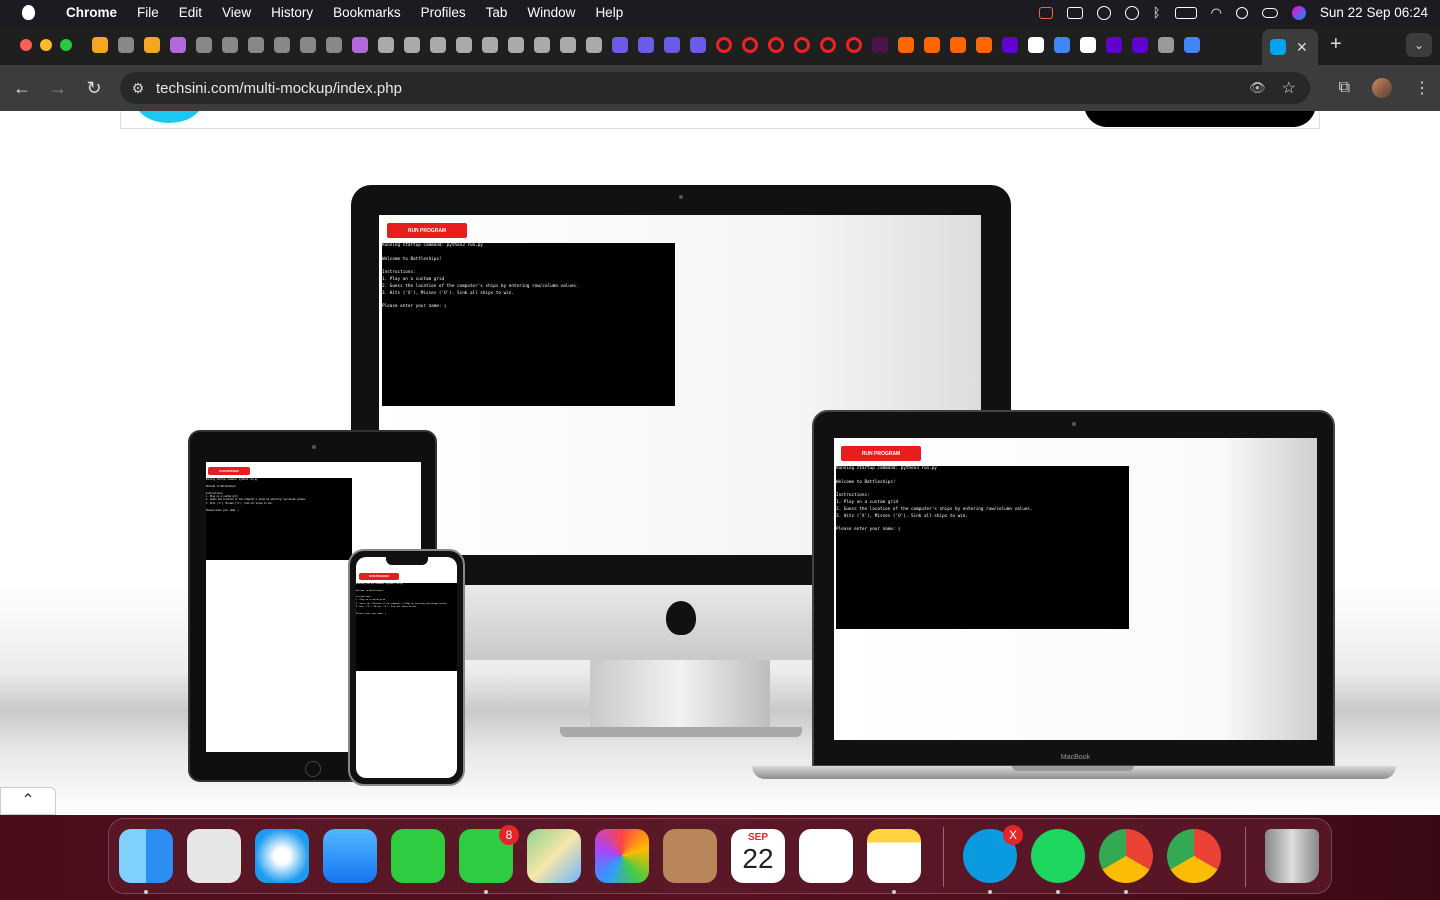  Describe the element at coordinates (58, 88) in the screenshot. I see `forward-button: →` at that location.